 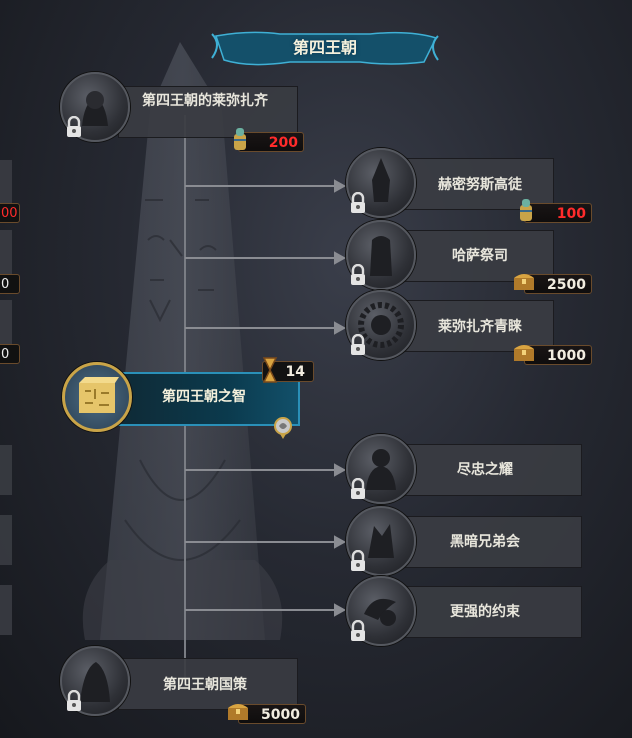 What do you see at coordinates (480, 327) in the screenshot?
I see `node-label: 莱弥扎齐青睐` at bounding box center [480, 327].